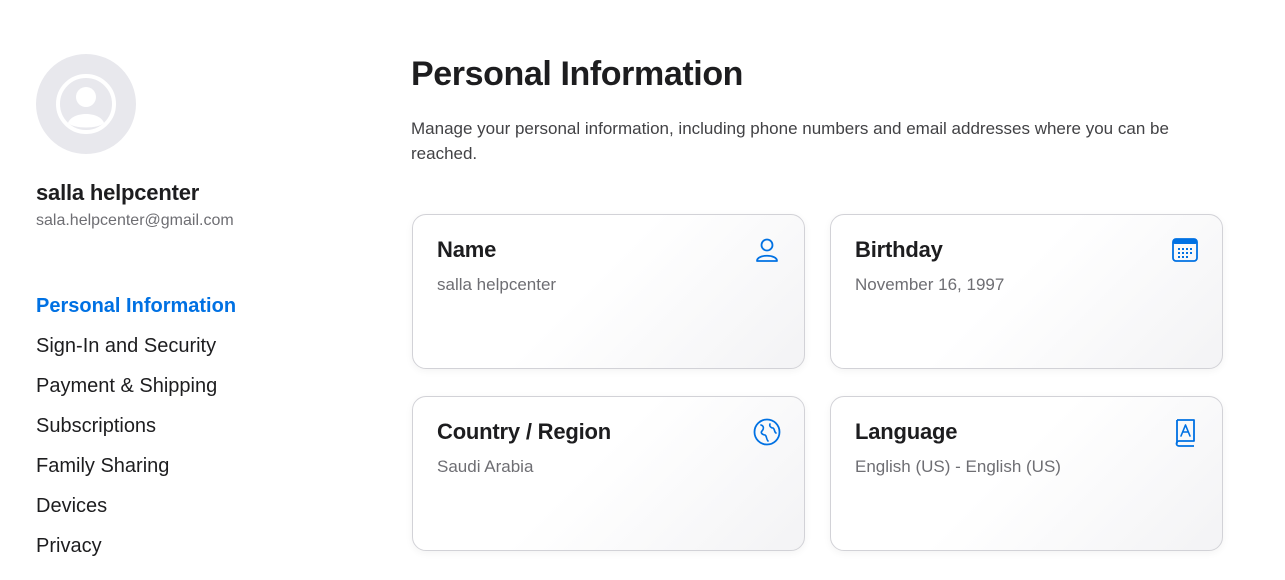  I want to click on page-title: Personal Information, so click(577, 74).